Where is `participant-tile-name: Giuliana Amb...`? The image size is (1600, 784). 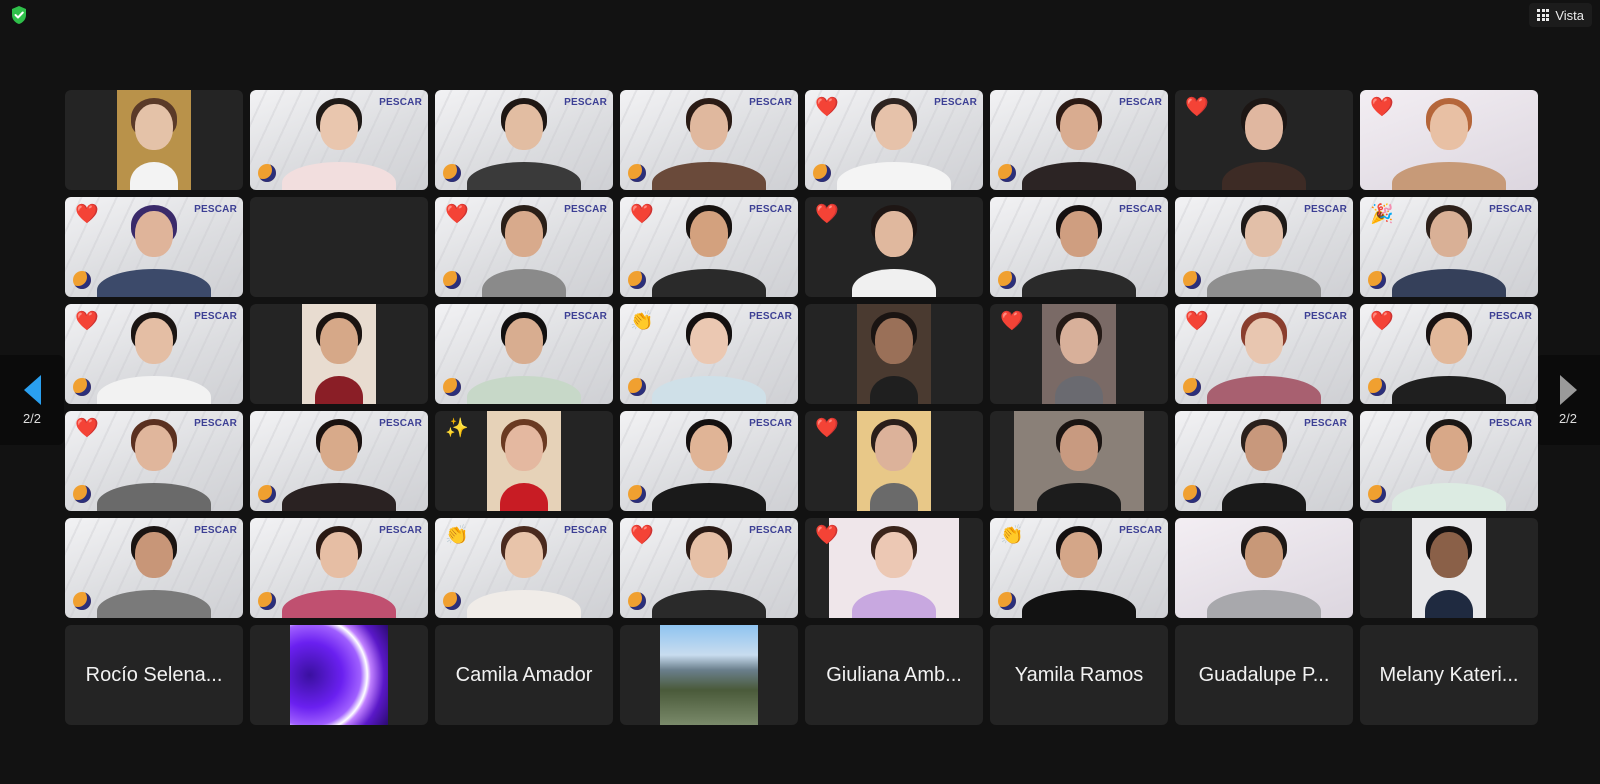 participant-tile-name: Giuliana Amb... is located at coordinates (894, 675).